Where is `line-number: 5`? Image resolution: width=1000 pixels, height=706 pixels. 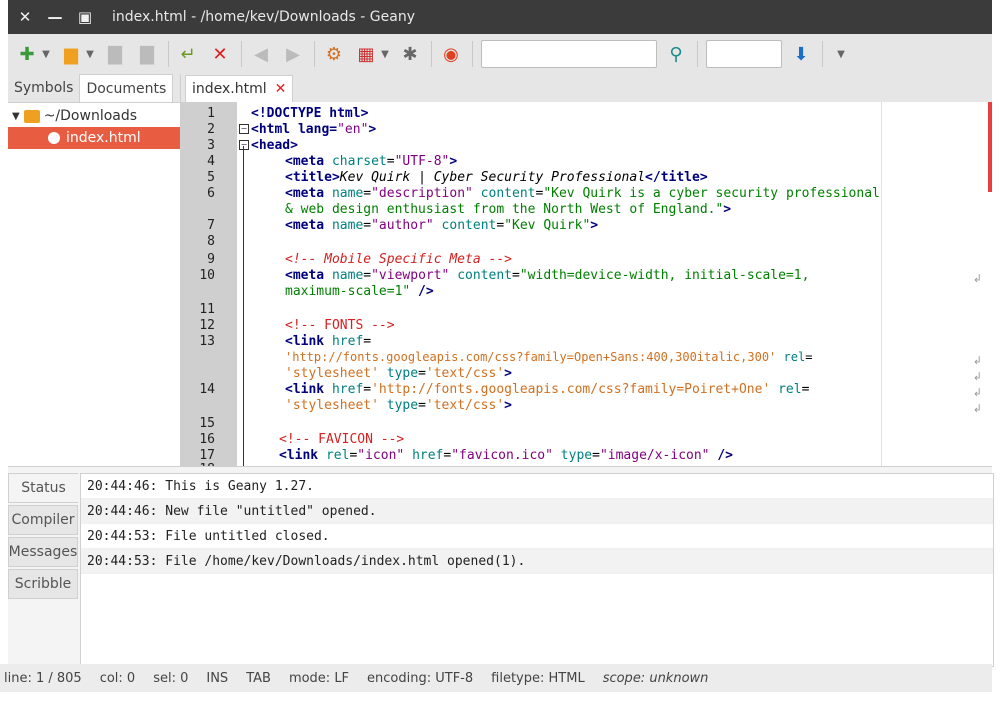
line-number: 5 is located at coordinates (211, 177).